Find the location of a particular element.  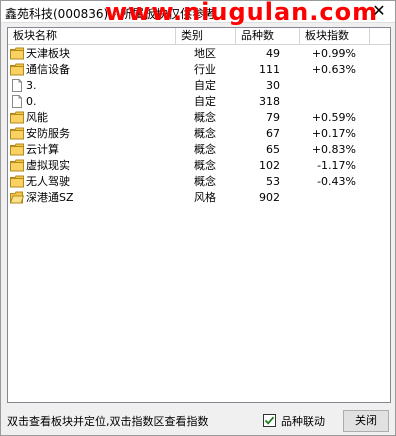

sector-count: 79 is located at coordinates (273, 117).